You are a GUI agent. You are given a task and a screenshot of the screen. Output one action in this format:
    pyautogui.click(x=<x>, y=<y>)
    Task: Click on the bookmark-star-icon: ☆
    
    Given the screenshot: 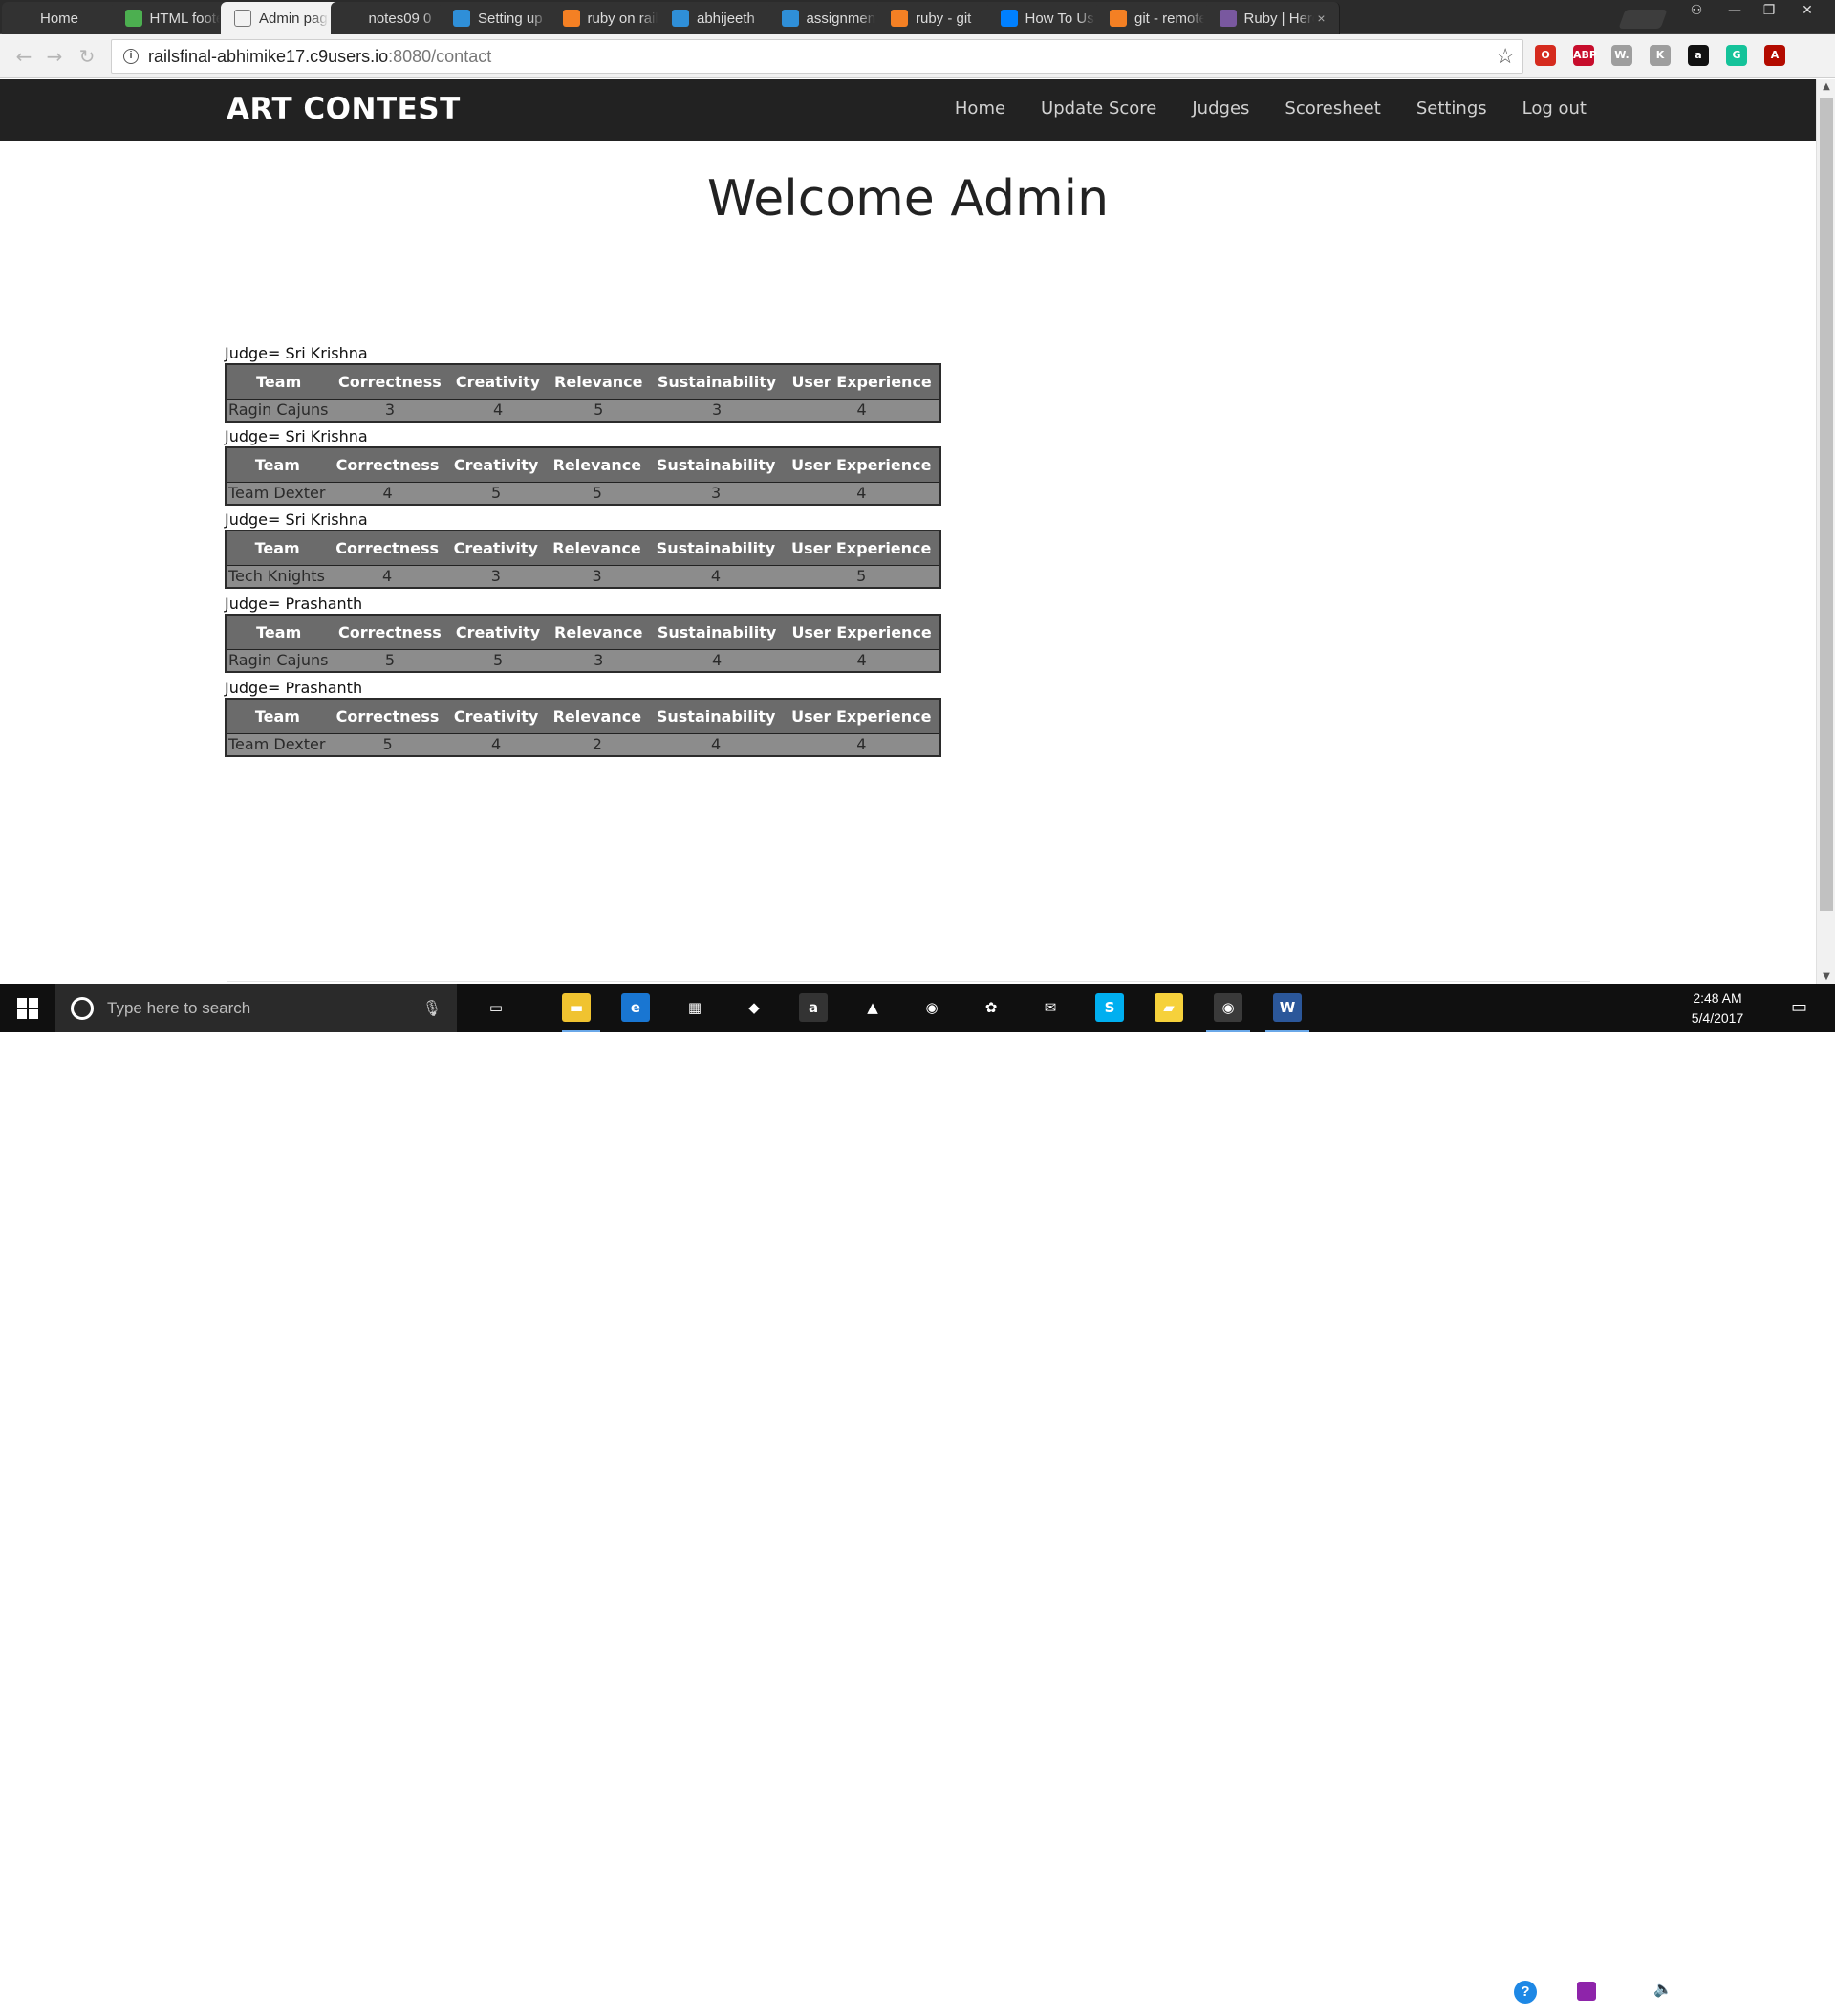 What is the action you would take?
    pyautogui.click(x=1505, y=56)
    